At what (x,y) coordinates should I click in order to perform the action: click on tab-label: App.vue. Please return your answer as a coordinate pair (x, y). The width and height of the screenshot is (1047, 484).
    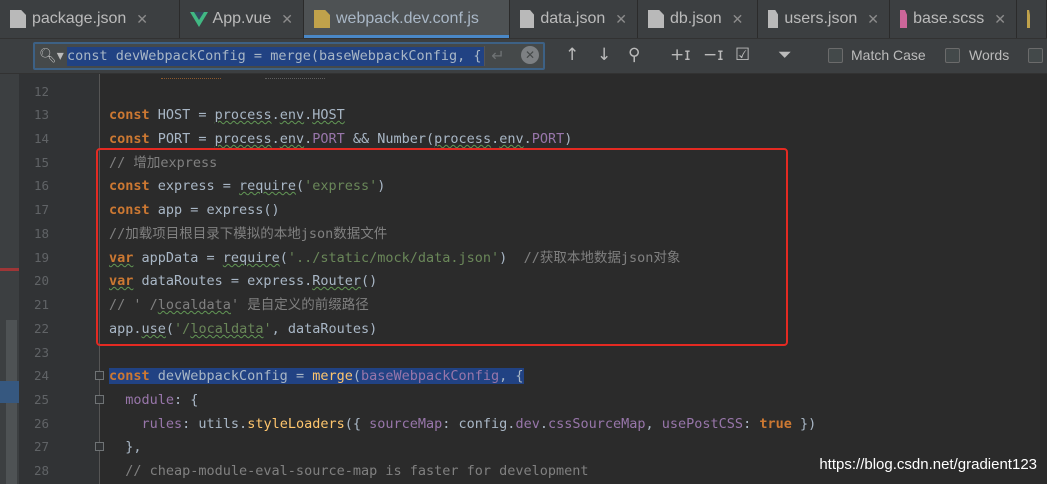
    Looking at the image, I should click on (242, 18).